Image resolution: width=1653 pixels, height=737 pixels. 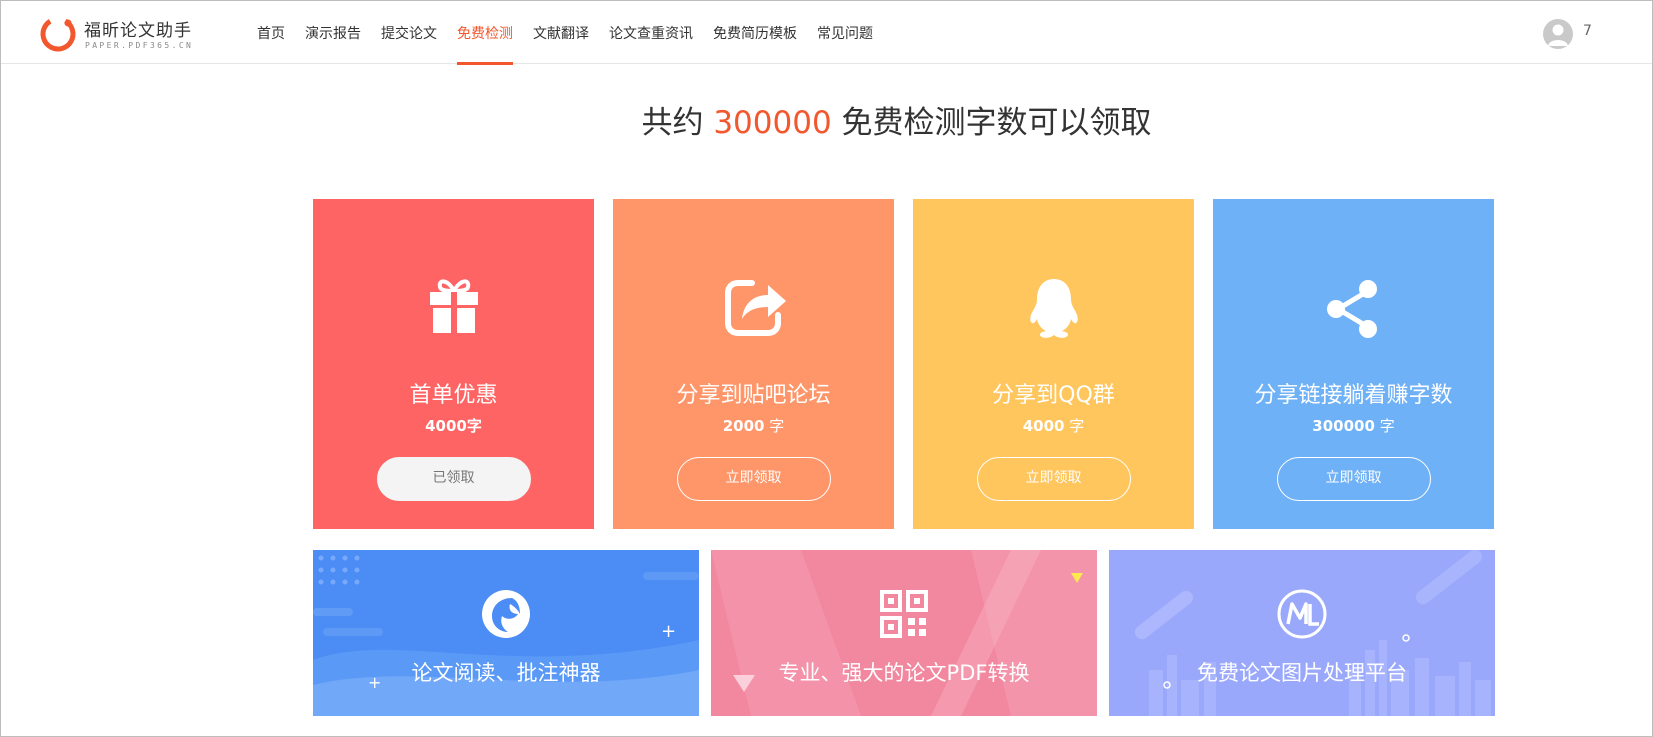 I want to click on qr-grid-icon, so click(x=904, y=614).